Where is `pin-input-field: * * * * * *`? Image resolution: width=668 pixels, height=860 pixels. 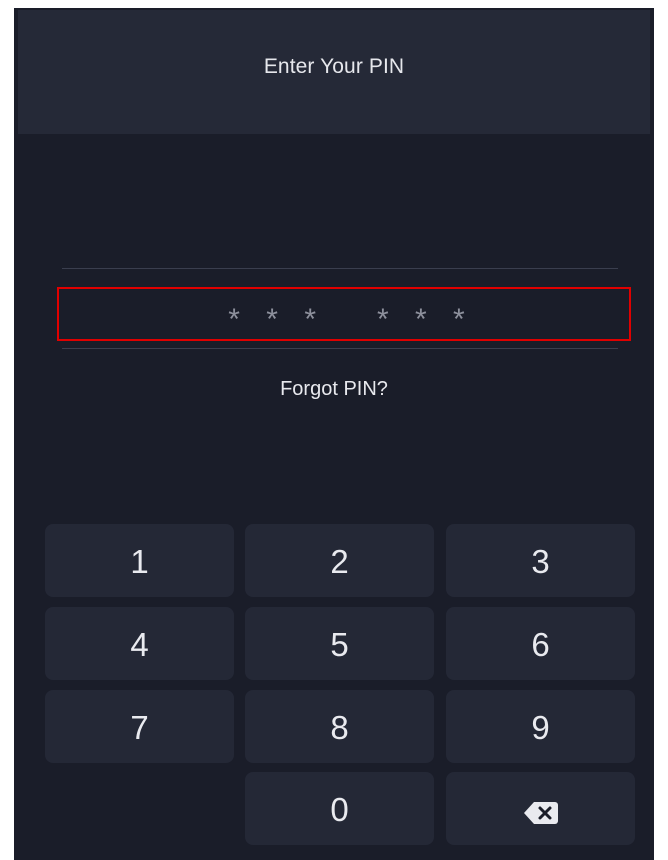 pin-input-field: * * * * * * is located at coordinates (344, 314).